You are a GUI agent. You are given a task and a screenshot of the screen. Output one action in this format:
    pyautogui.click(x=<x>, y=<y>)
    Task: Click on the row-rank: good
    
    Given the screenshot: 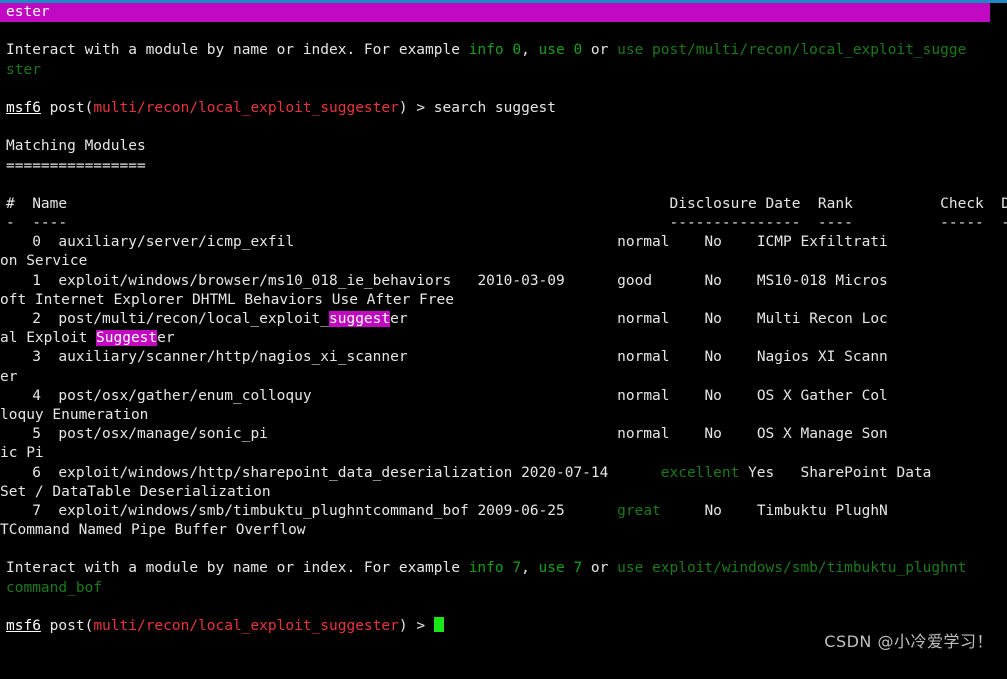 What is the action you would take?
    pyautogui.click(x=635, y=280)
    